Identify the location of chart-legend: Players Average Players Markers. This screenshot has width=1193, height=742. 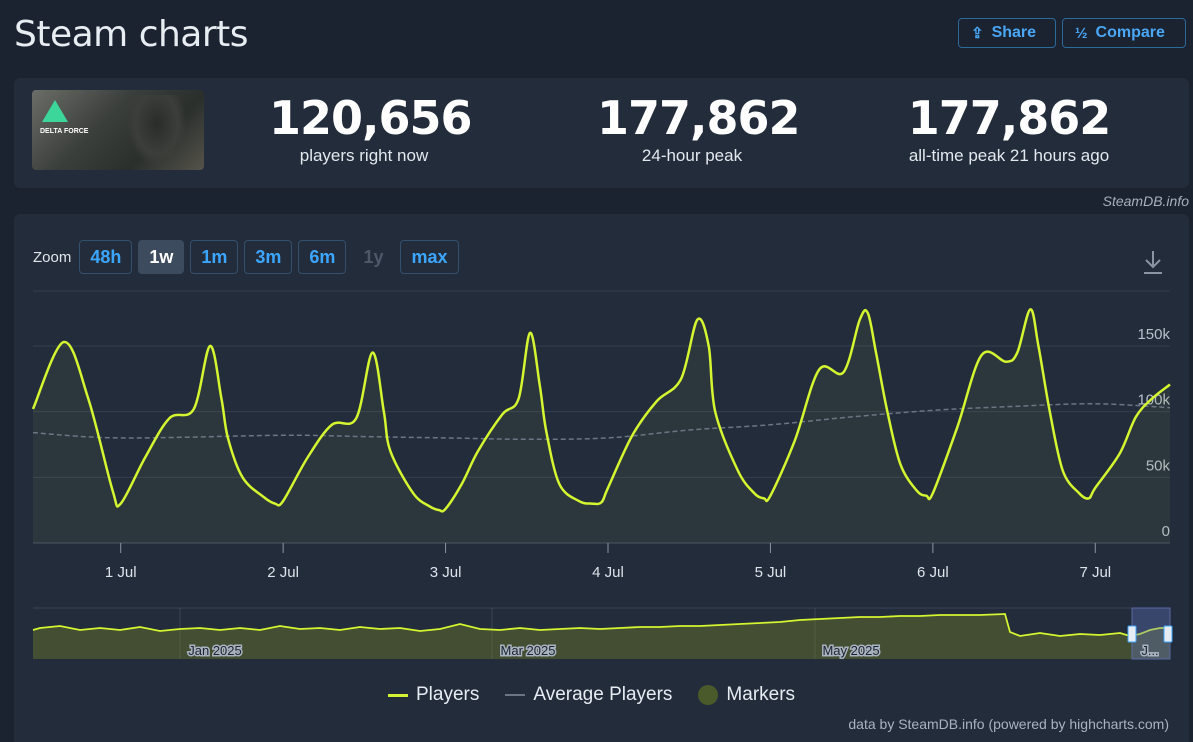
(591, 695).